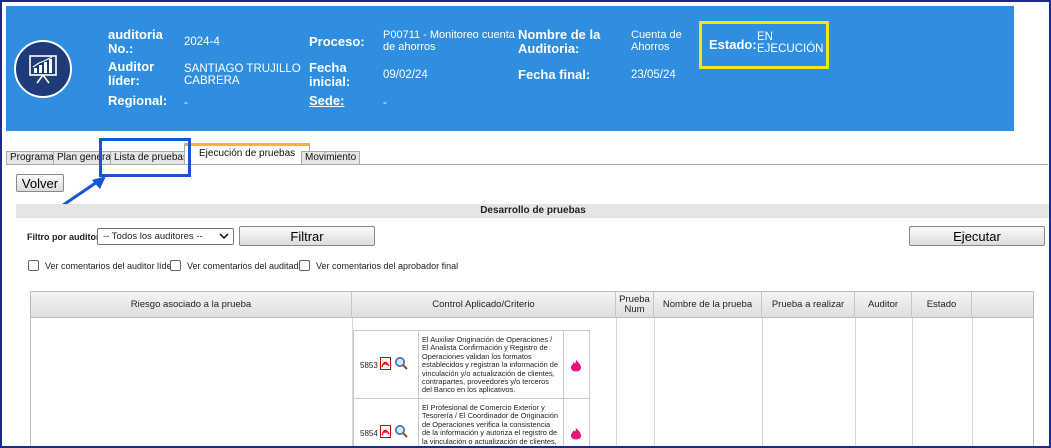 The image size is (1051, 448). Describe the element at coordinates (138, 100) in the screenshot. I see `regional-label: Regional:` at that location.